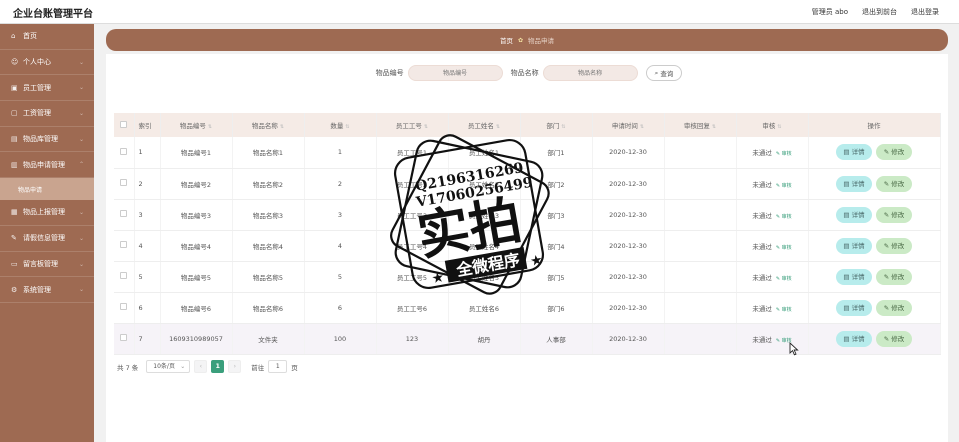  I want to click on col-apply-date: 申请时间 ⇅, so click(628, 125).